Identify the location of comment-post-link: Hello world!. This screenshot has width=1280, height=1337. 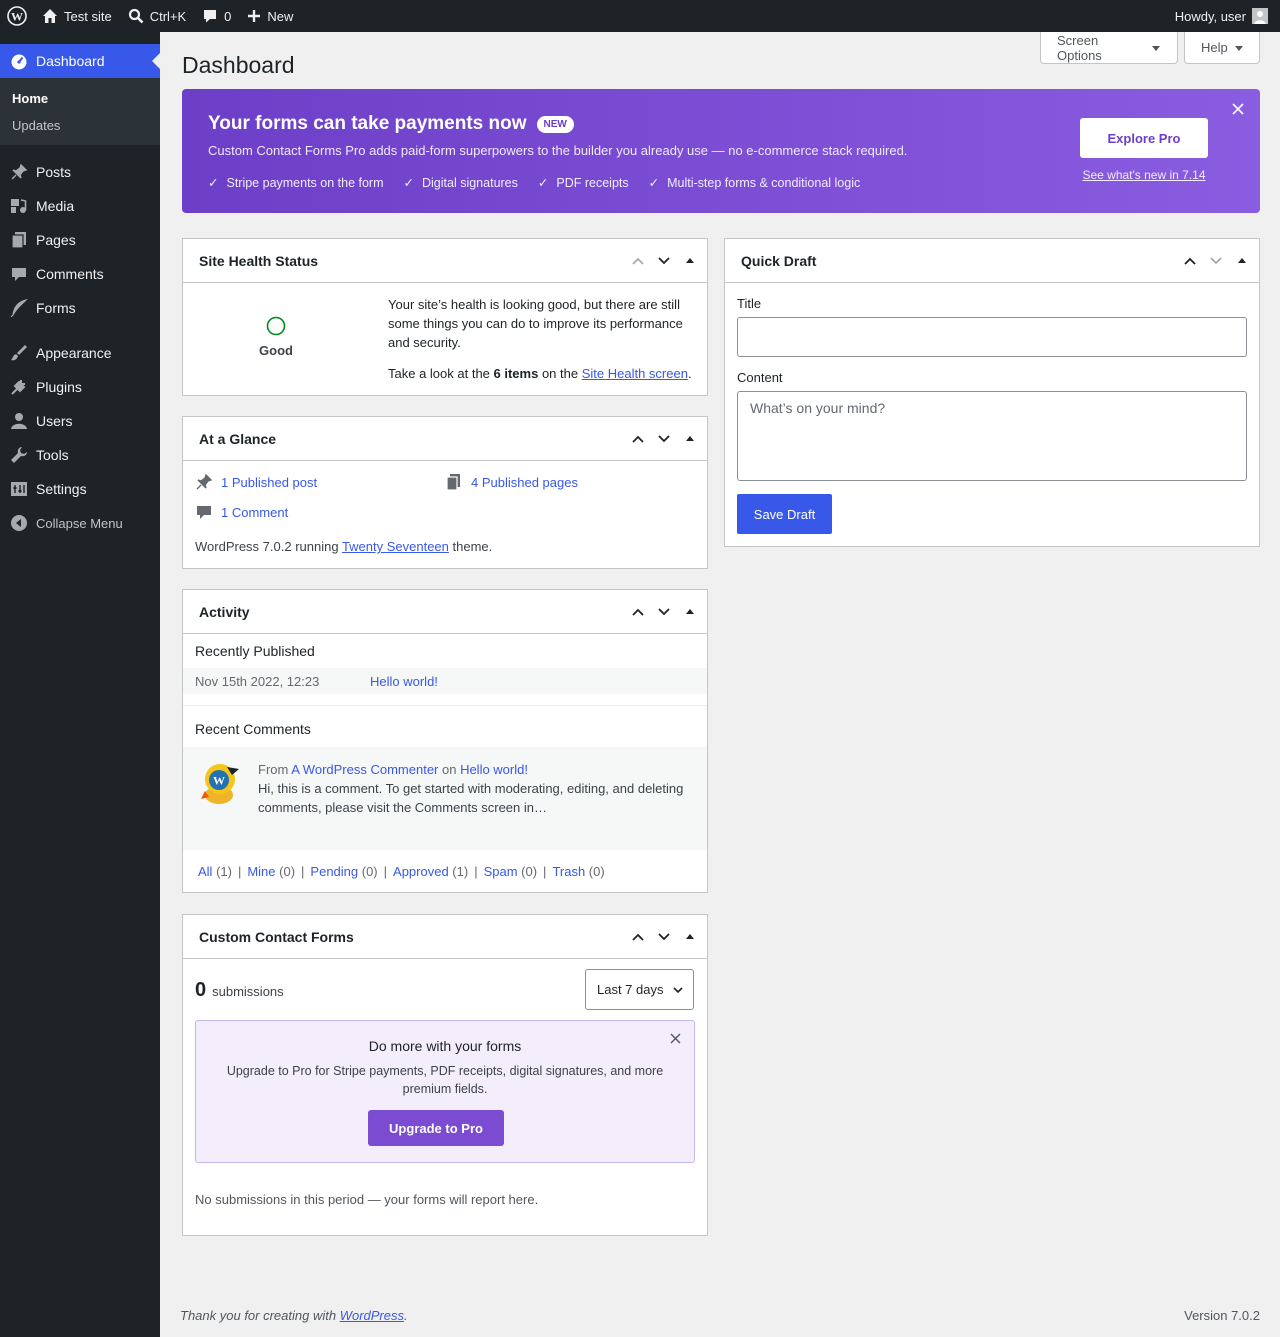
(494, 769).